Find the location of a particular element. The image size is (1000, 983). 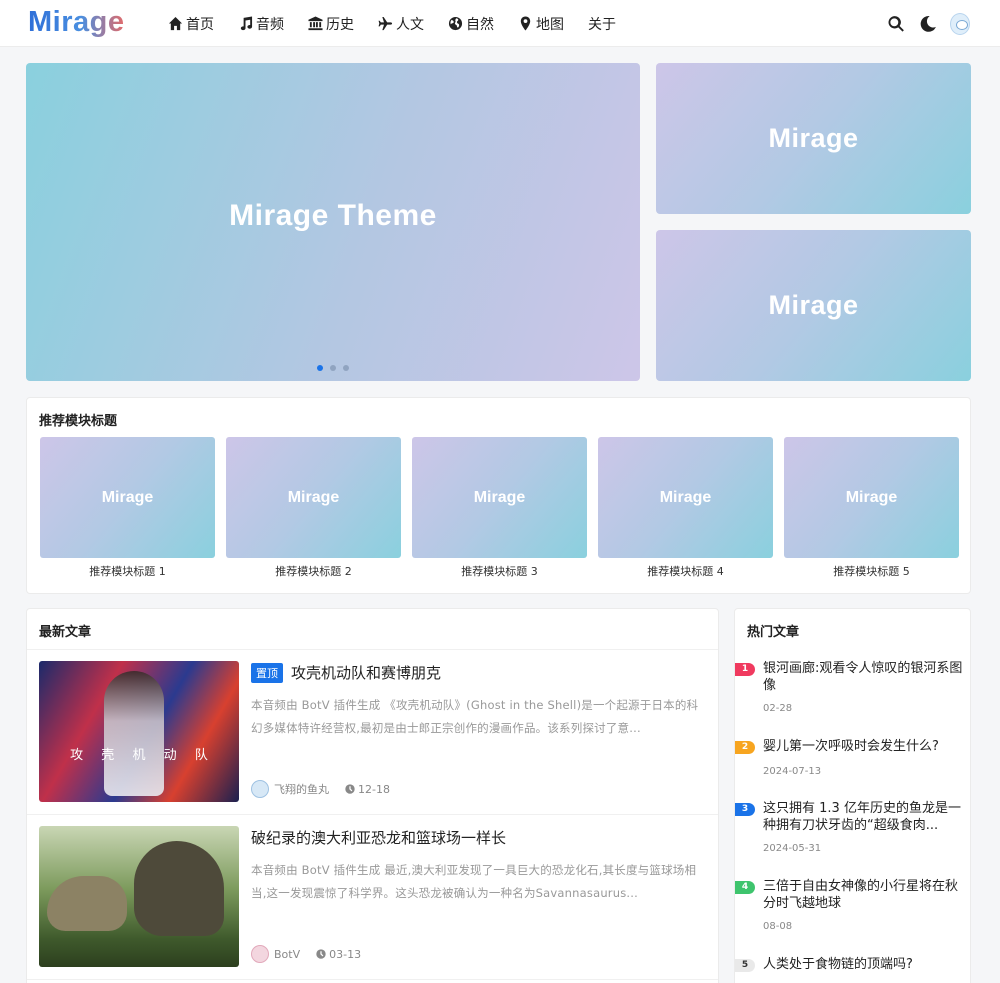

poster-char: 壳 is located at coordinates (108, 755).